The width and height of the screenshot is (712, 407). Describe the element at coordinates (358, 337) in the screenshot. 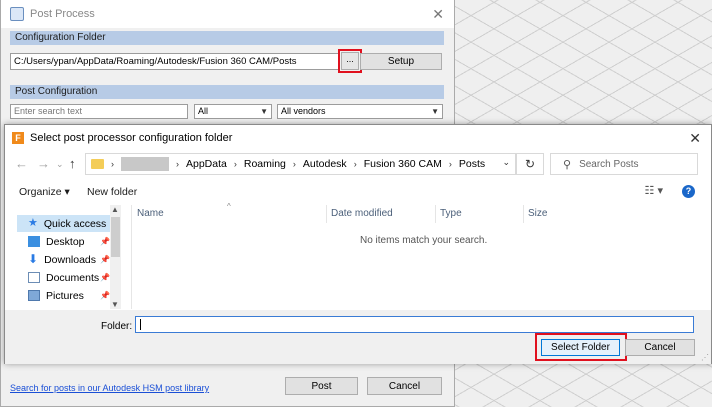

I see `dialog-bottom-bar: Folder: Select Folder Cancel ⋰` at that location.